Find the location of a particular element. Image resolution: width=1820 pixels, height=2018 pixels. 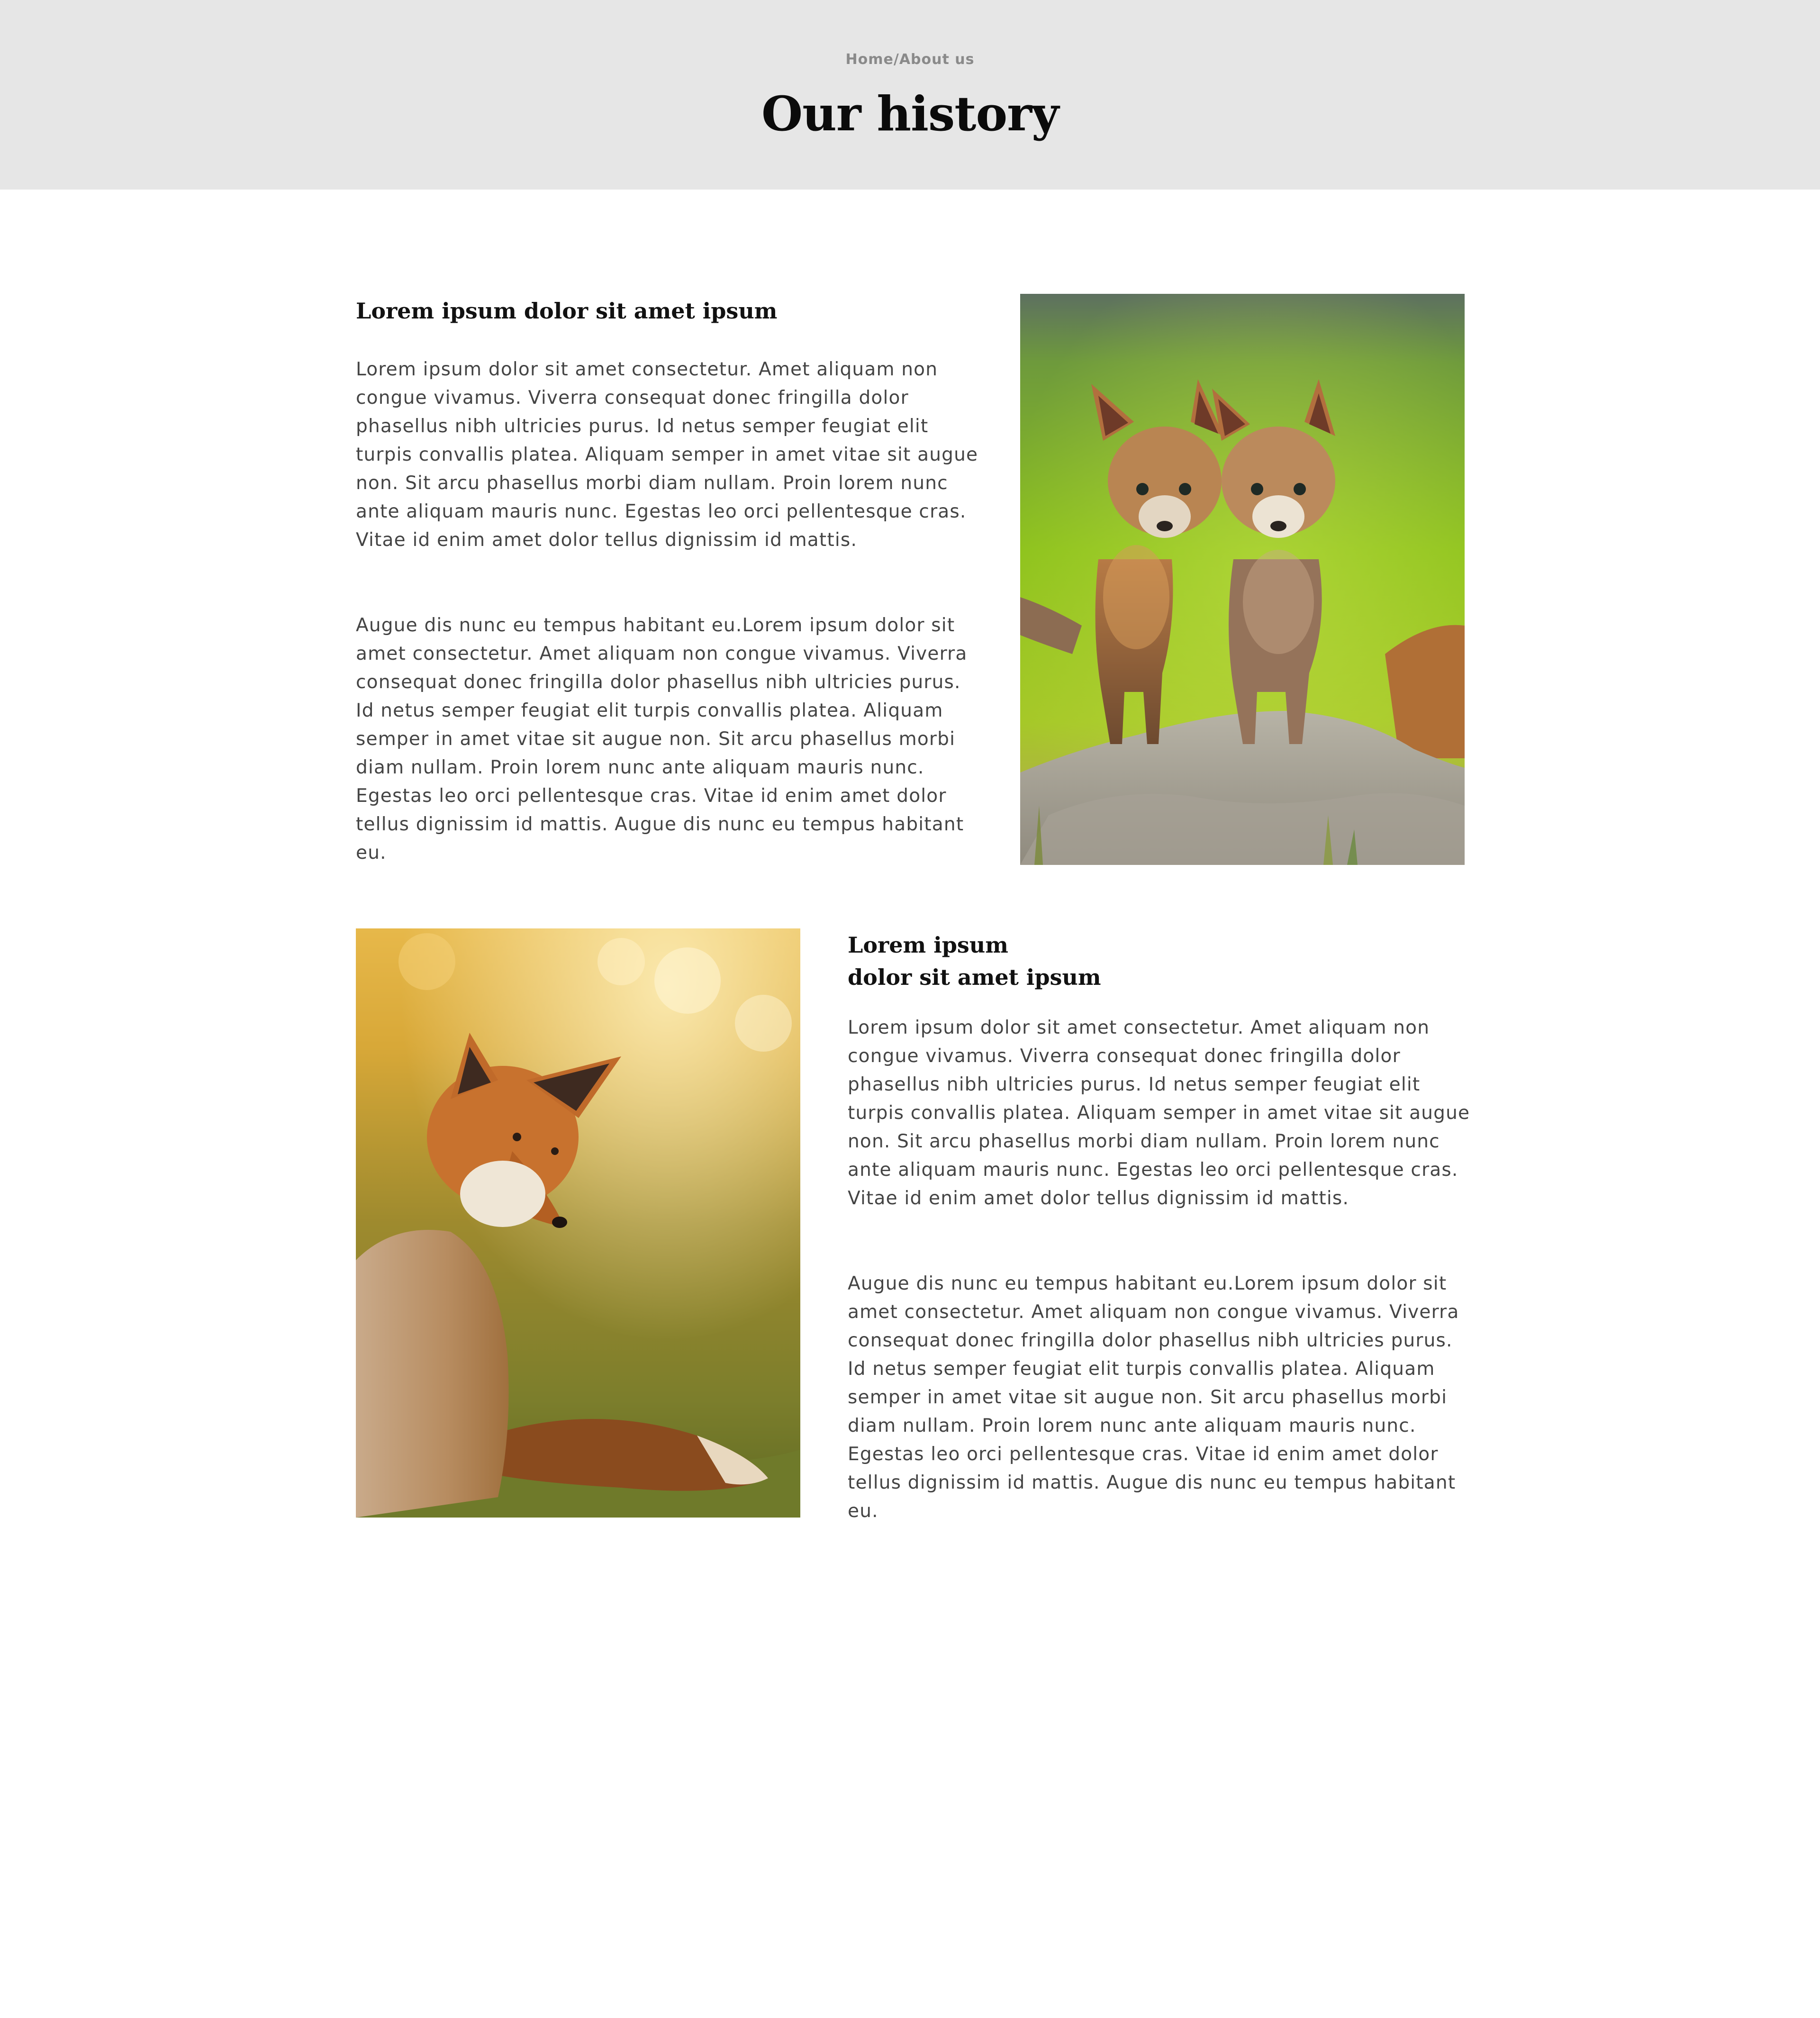

section-2-heading-line-1: Lorem ipsum is located at coordinates (928, 945).